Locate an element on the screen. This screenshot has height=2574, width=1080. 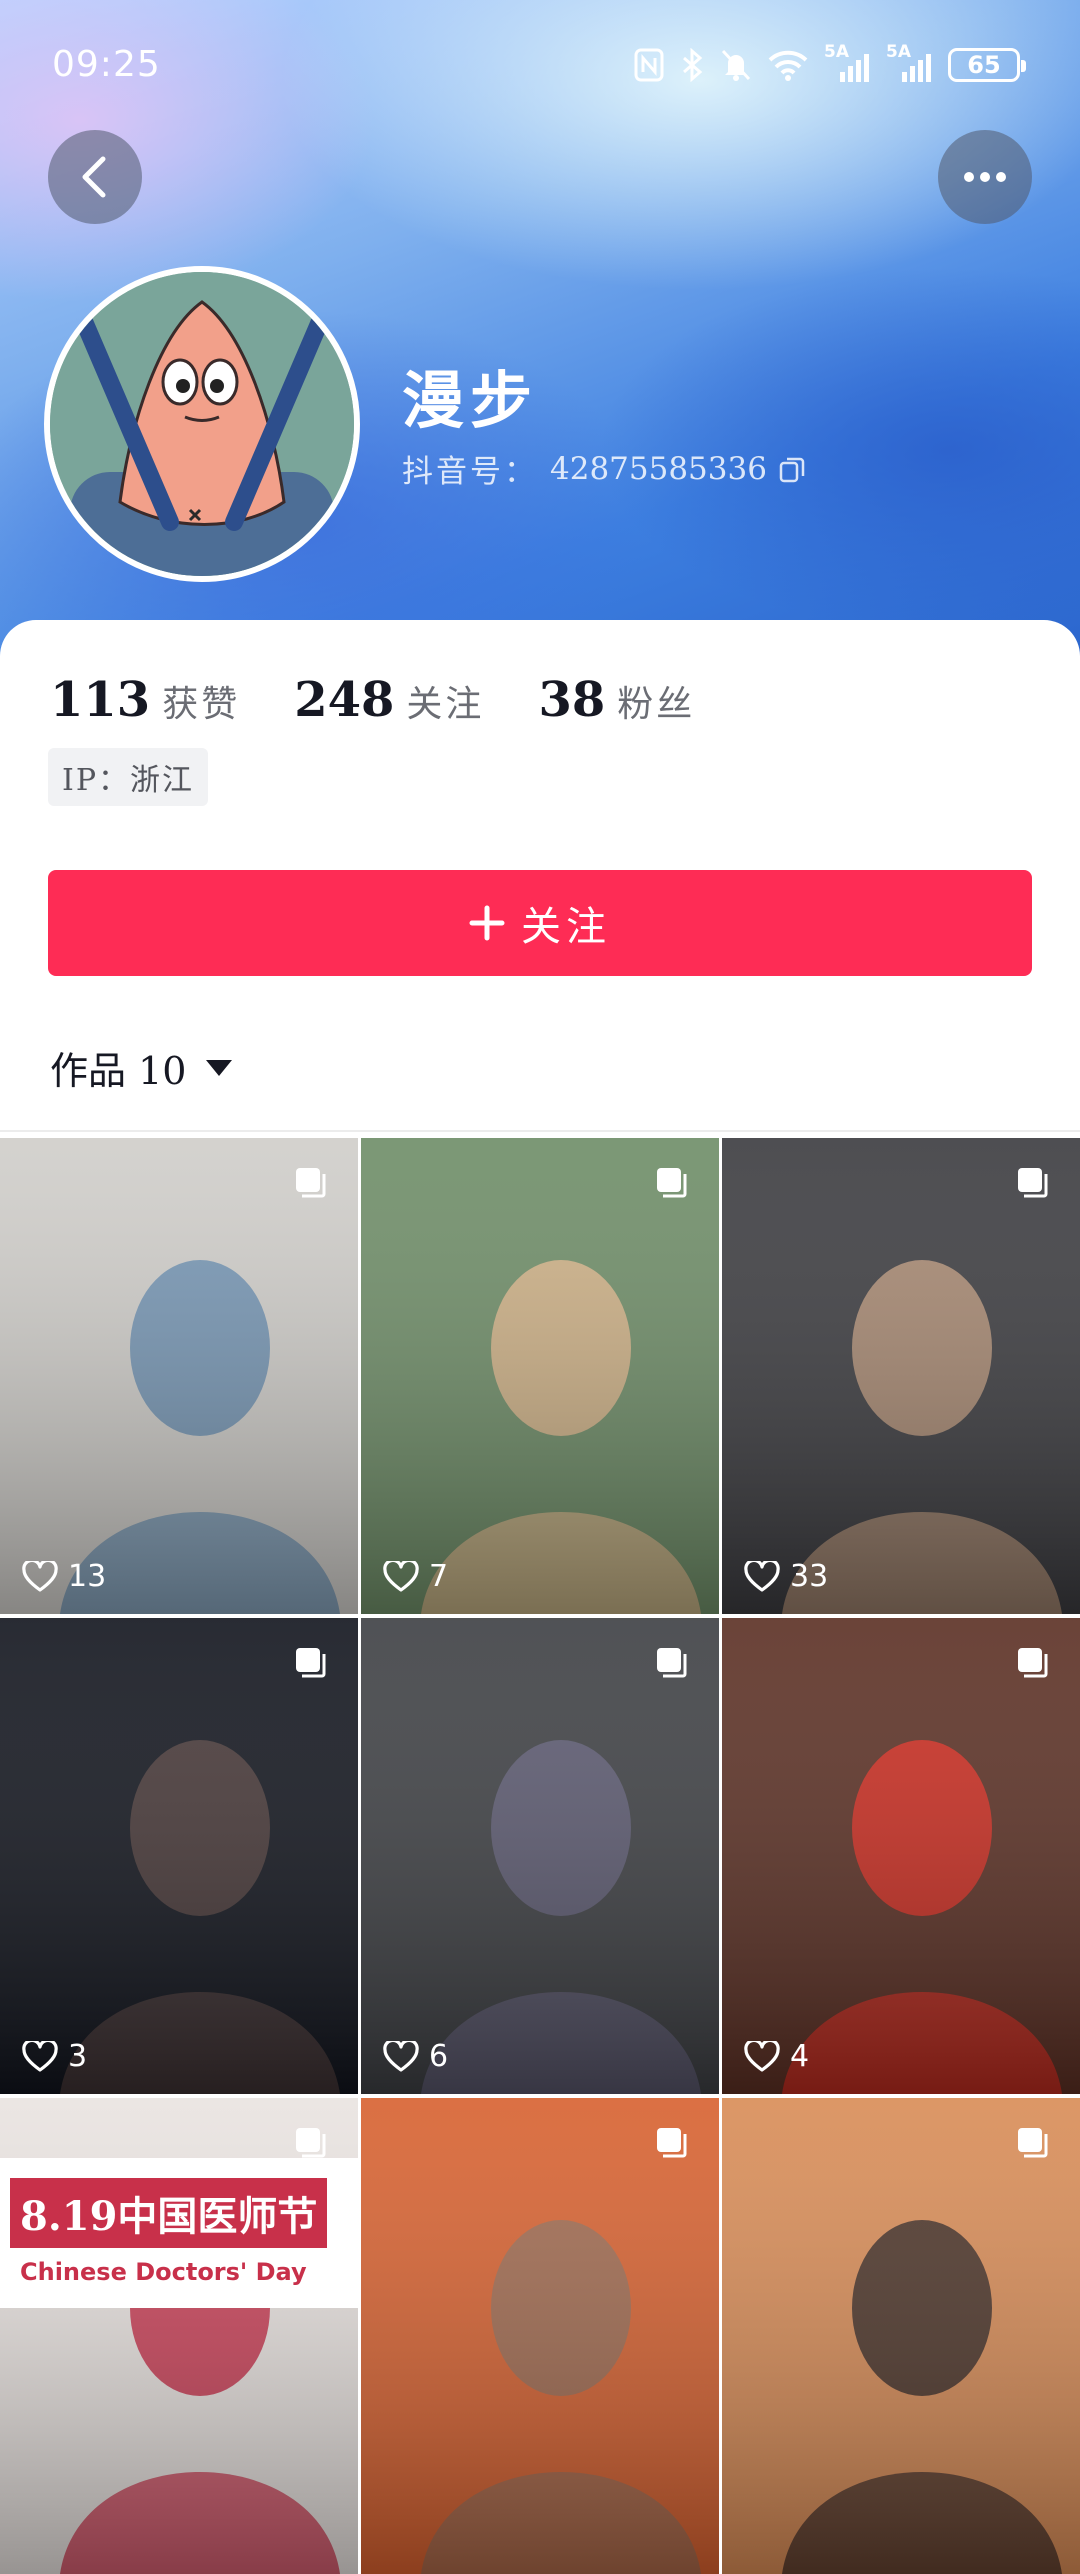
profile-stats: 113 获赞 248 关注 38 粉丝 is located at coordinates (372, 700).